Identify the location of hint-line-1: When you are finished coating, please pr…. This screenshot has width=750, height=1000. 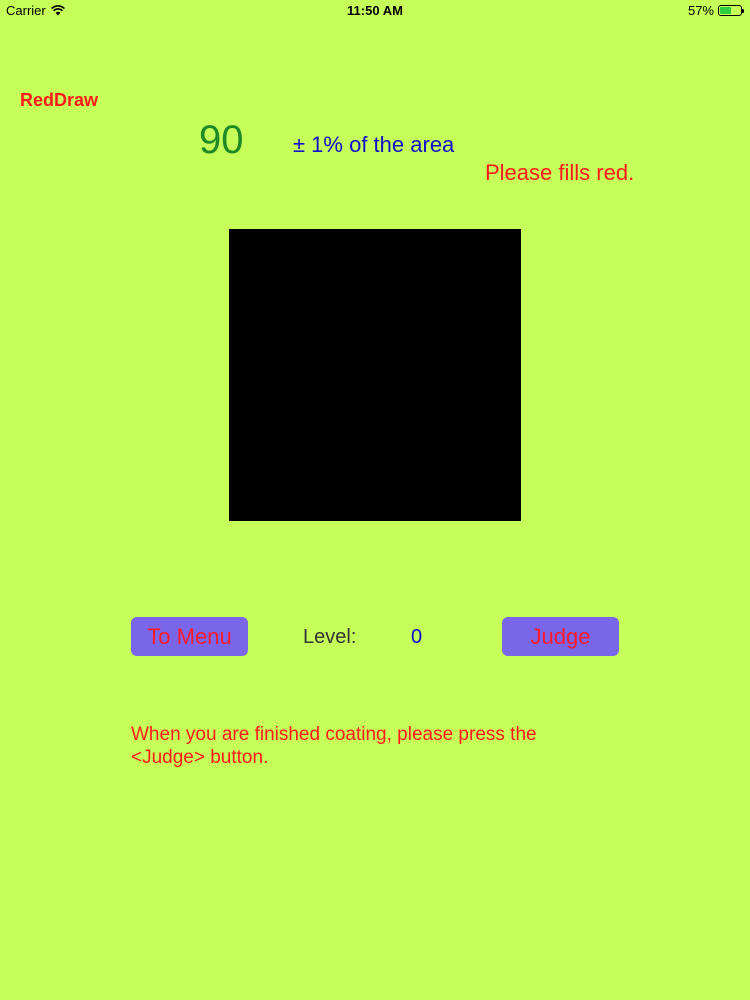
(334, 734).